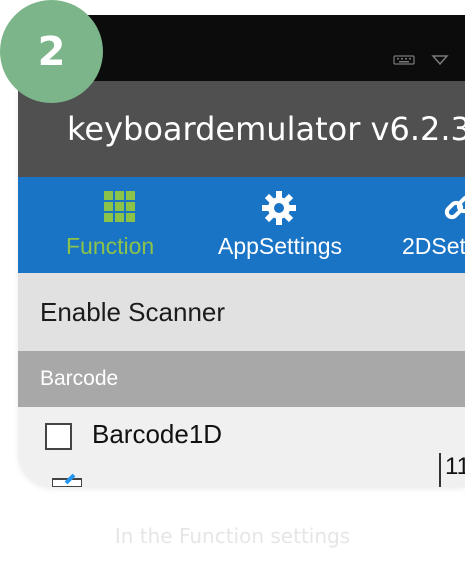 This screenshot has height=561, width=465. Describe the element at coordinates (422, 60) in the screenshot. I see `status-icons` at that location.